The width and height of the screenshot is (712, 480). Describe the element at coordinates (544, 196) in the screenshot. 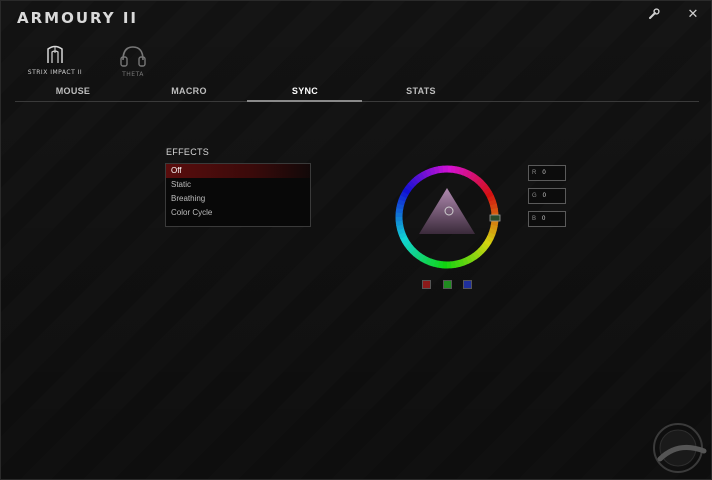

I see `green-value: 0` at that location.